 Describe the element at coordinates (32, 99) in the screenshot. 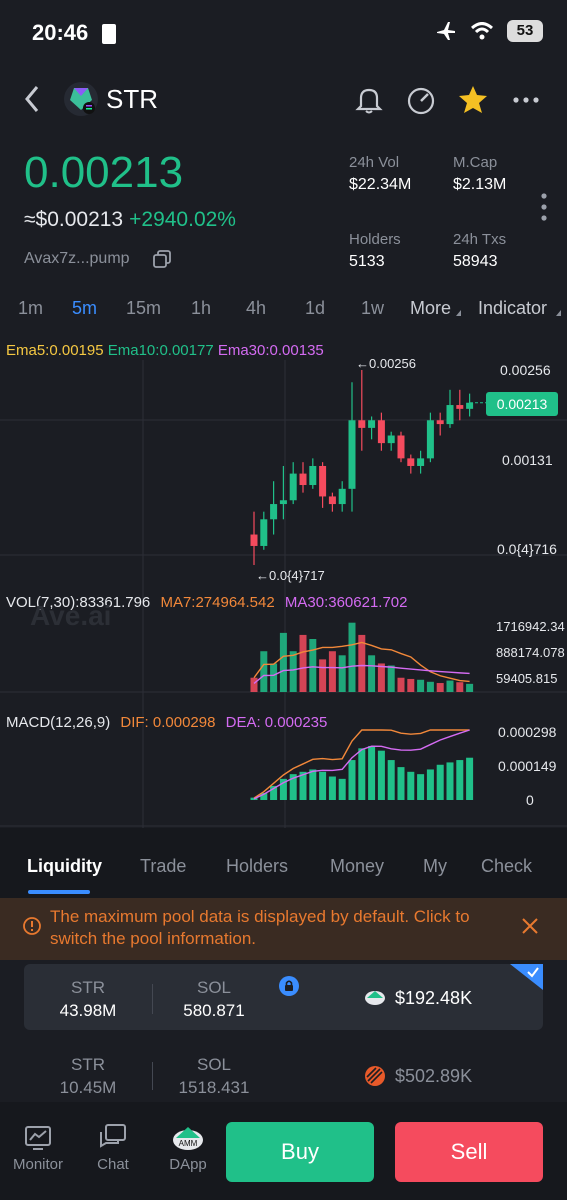

I see `back-arrow-icon` at that location.